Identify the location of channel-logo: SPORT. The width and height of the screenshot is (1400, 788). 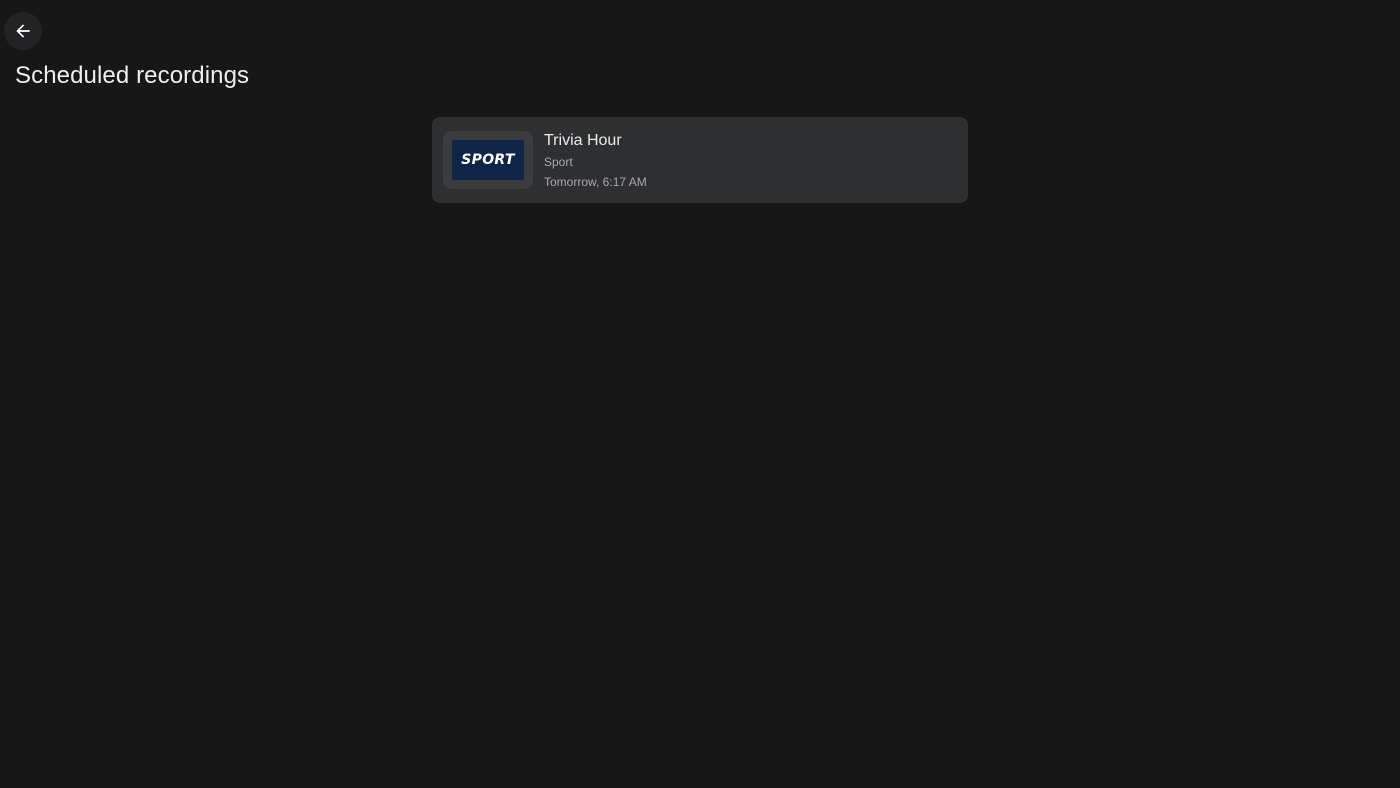
(488, 160).